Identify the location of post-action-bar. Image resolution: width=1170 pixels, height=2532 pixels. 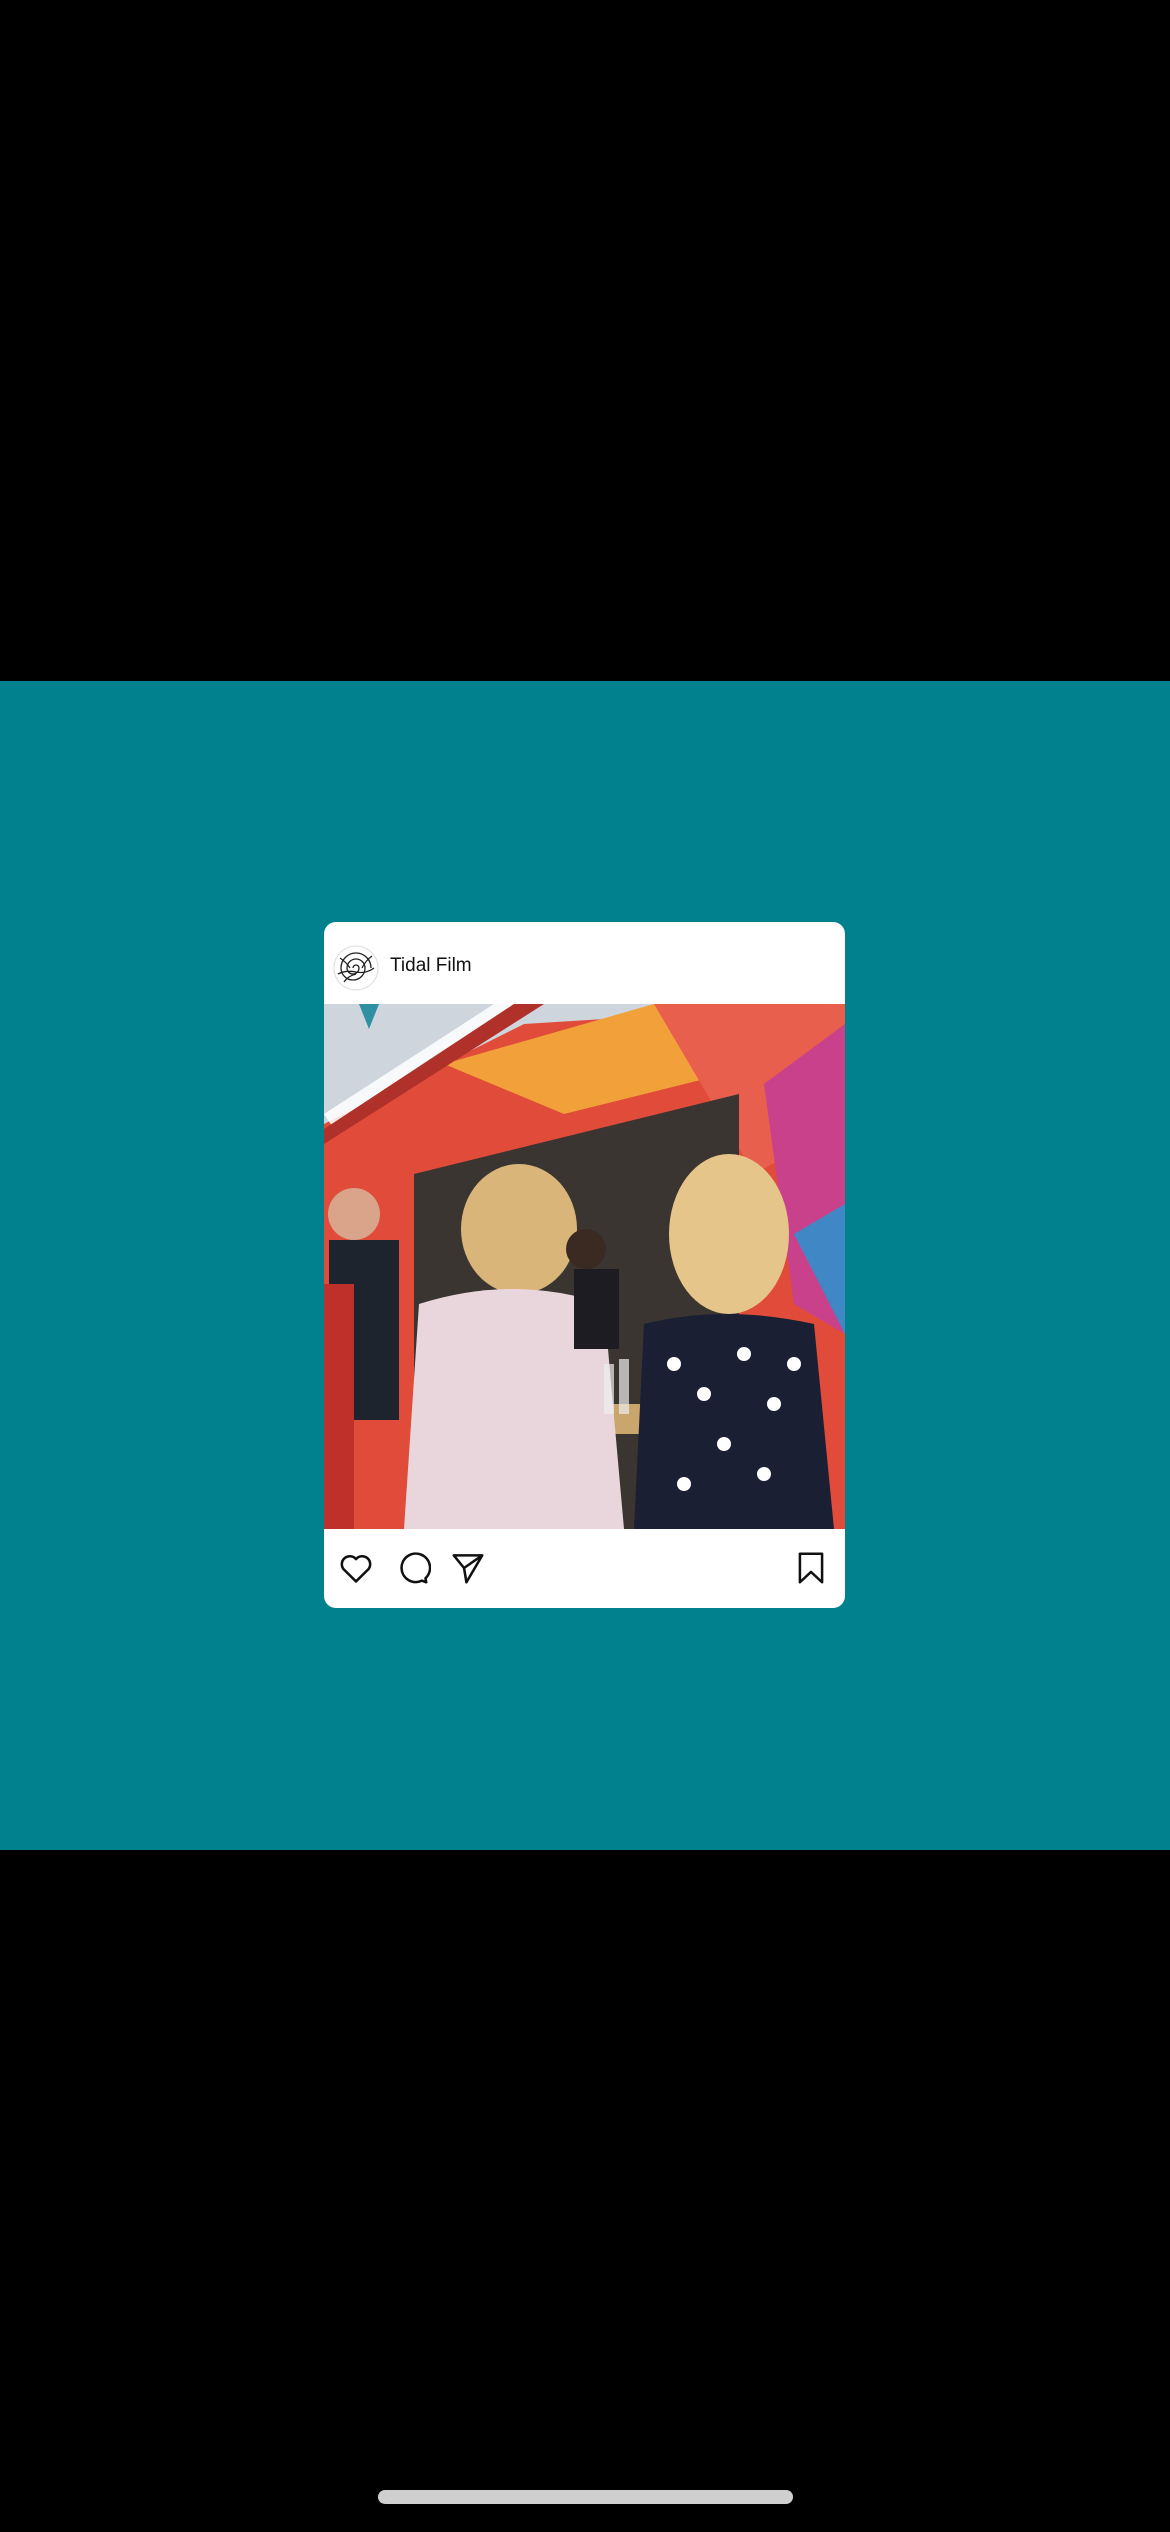
(584, 1568).